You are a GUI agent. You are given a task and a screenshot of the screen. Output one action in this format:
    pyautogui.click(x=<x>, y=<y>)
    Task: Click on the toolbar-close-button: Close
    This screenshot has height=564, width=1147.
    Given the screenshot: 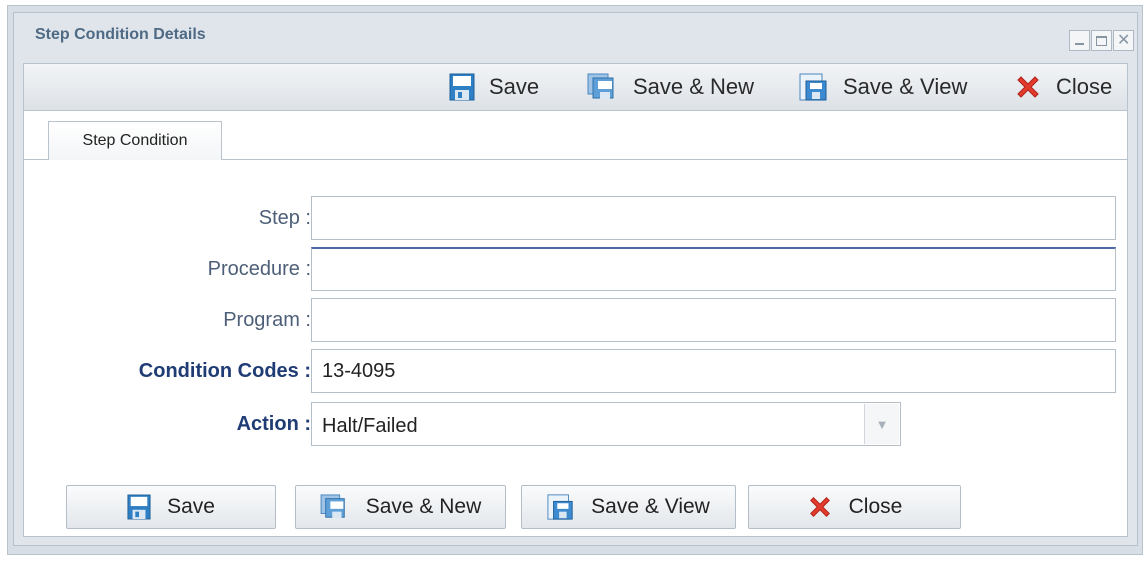 What is the action you would take?
    pyautogui.click(x=1063, y=87)
    